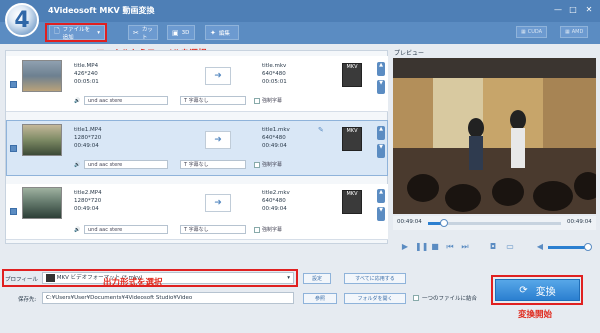 Image resolution: width=600 pixels, height=333 pixels. I want to click on annotation-start-conversion: 変換開始, so click(535, 315).